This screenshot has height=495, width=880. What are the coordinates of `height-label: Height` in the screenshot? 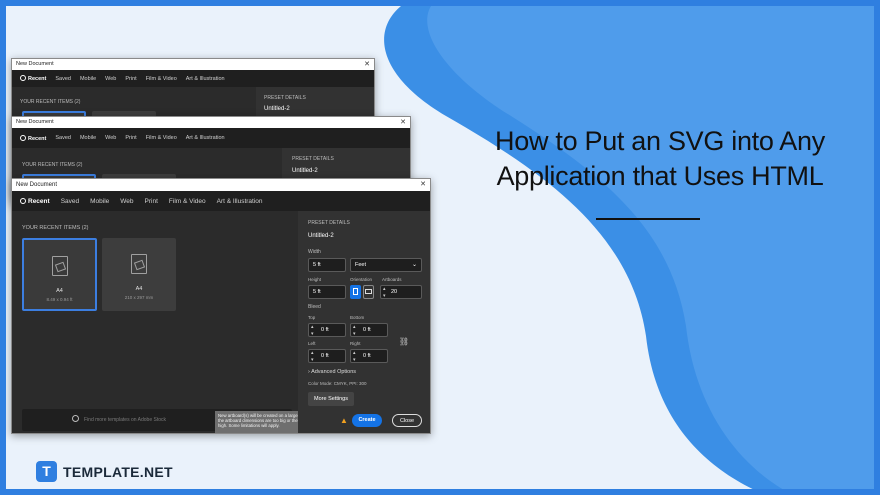 It's located at (315, 279).